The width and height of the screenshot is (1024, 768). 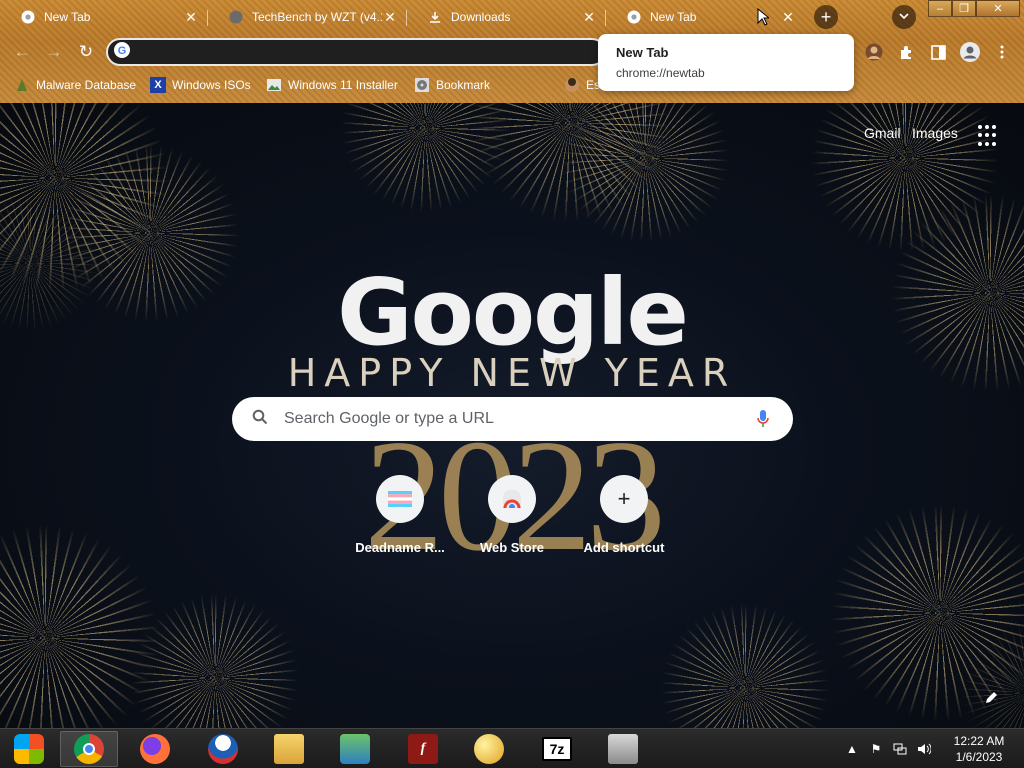 I want to click on account-icon, so click(x=970, y=52).